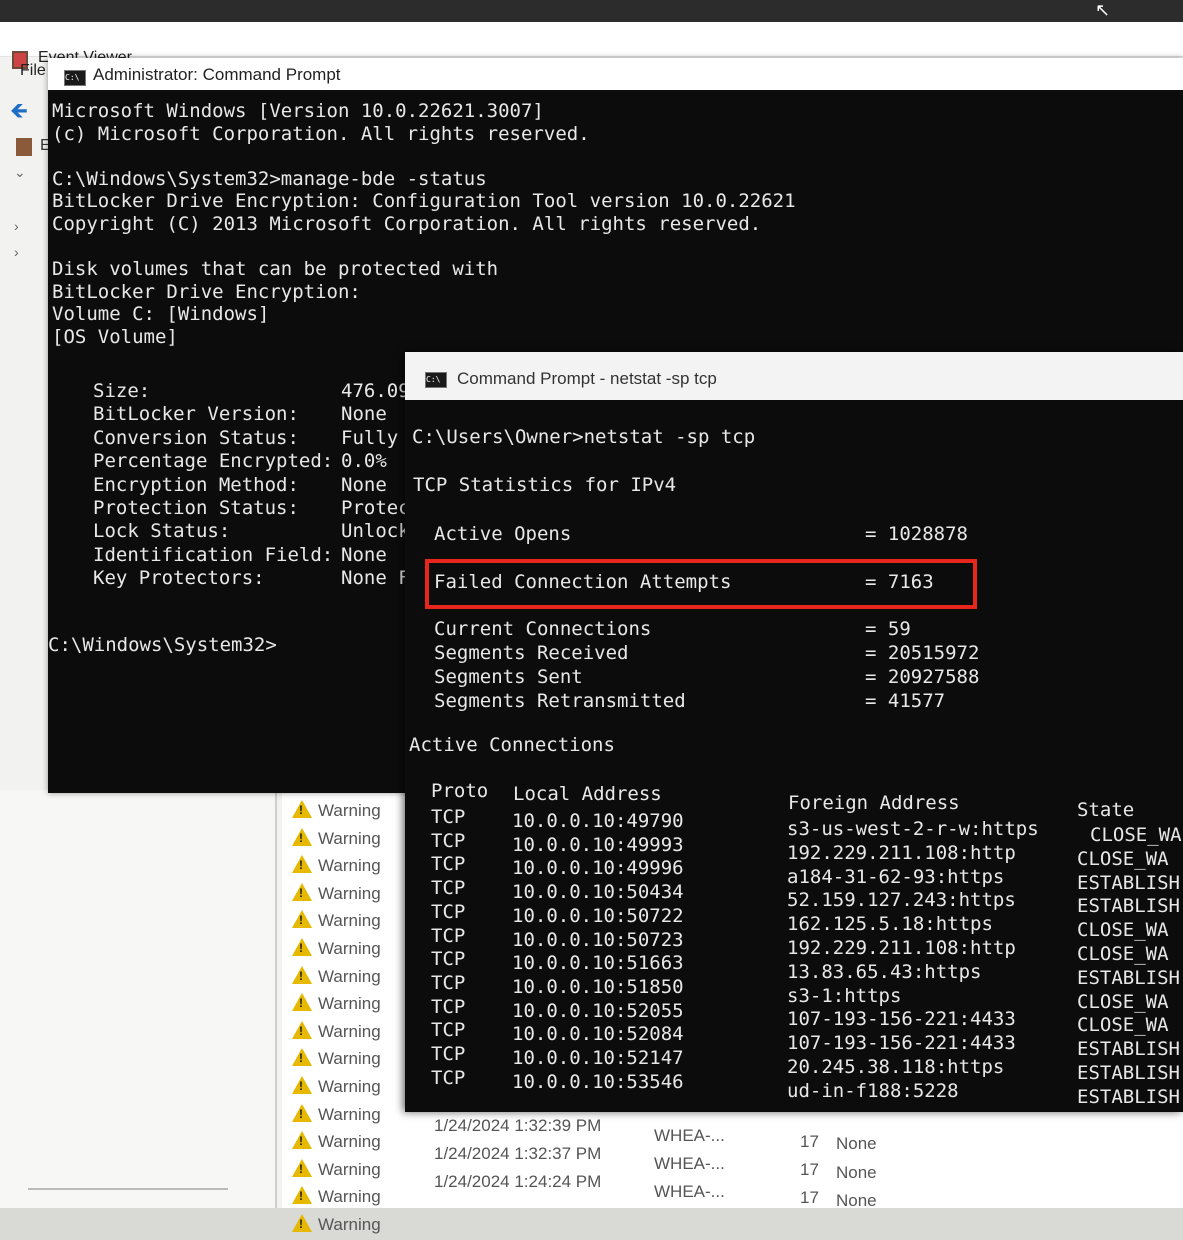 The height and width of the screenshot is (1240, 1183). What do you see at coordinates (128, 1189) in the screenshot?
I see `pane-scrollbar` at bounding box center [128, 1189].